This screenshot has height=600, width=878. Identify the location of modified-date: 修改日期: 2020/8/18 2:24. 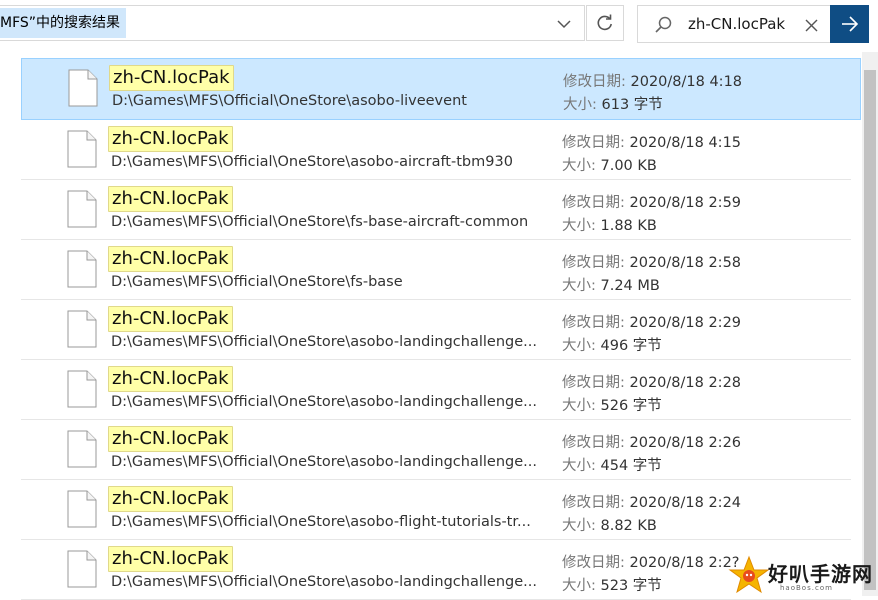
(651, 501).